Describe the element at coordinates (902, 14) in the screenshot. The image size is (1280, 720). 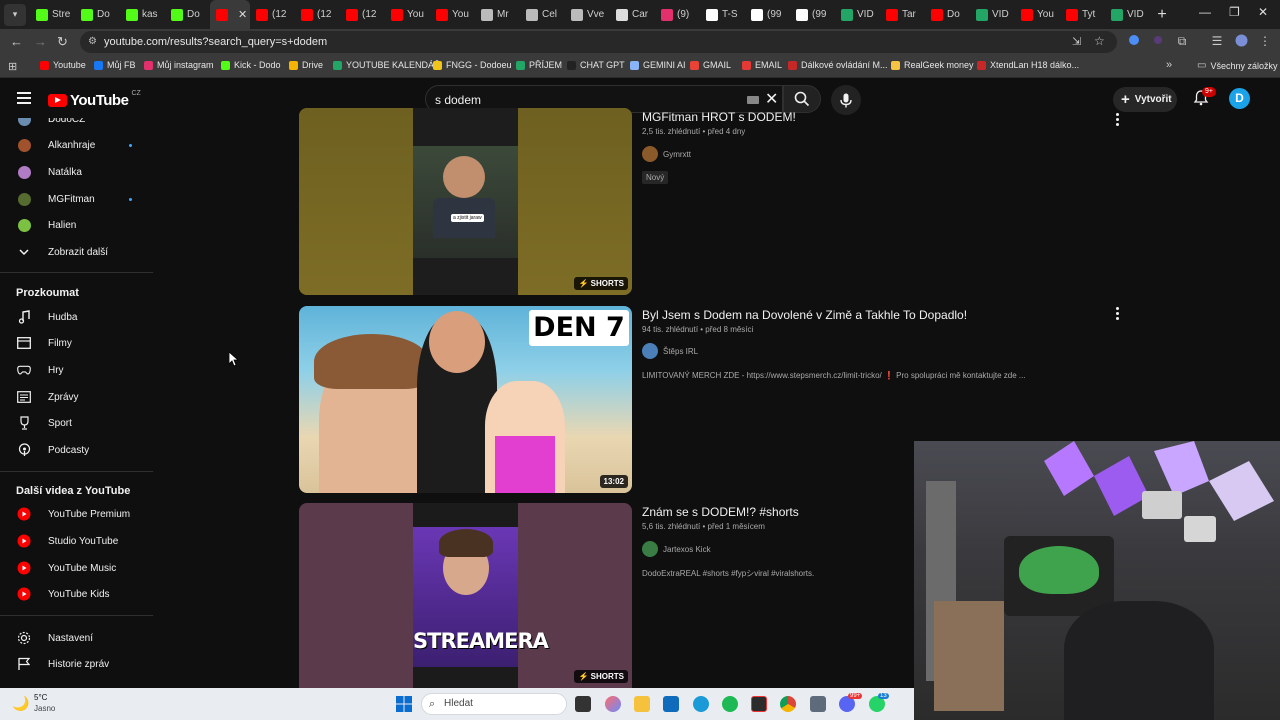
I see `browser-tab-20: Tar` at that location.